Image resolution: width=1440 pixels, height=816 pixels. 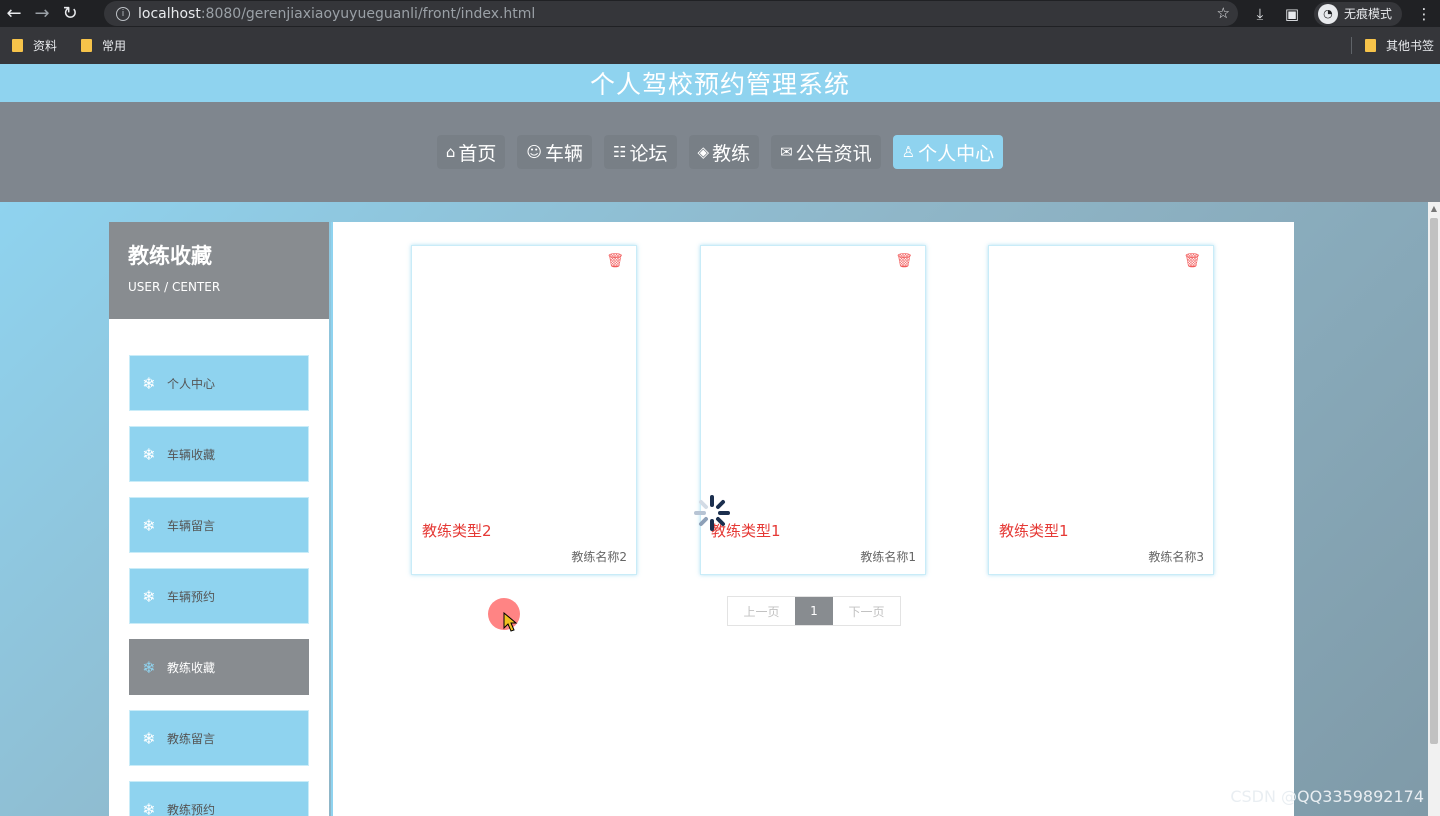 What do you see at coordinates (786, 152) in the screenshot?
I see `mail-icon: ✉` at bounding box center [786, 152].